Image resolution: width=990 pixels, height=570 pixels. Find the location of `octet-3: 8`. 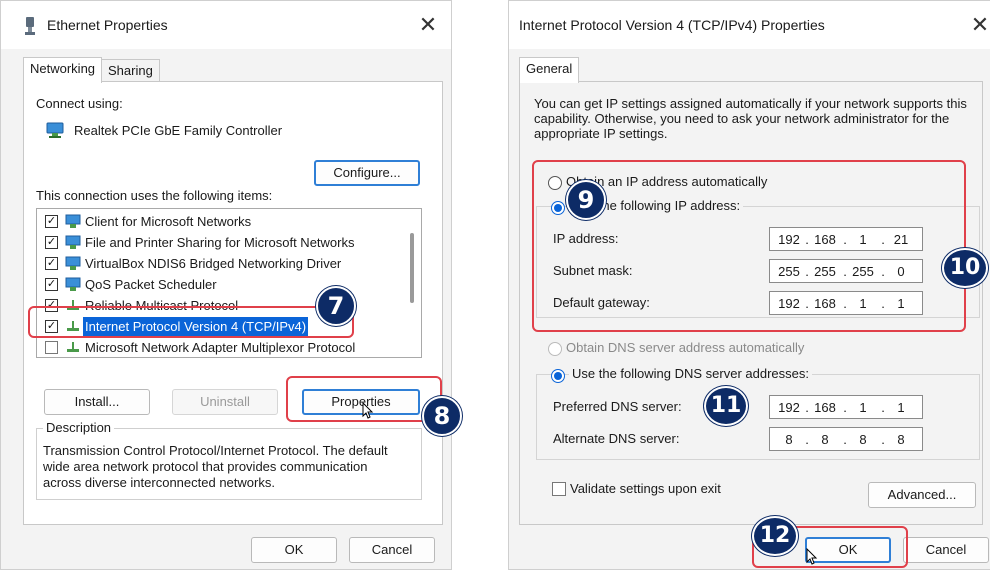

octet-3: 8 is located at coordinates (863, 439).